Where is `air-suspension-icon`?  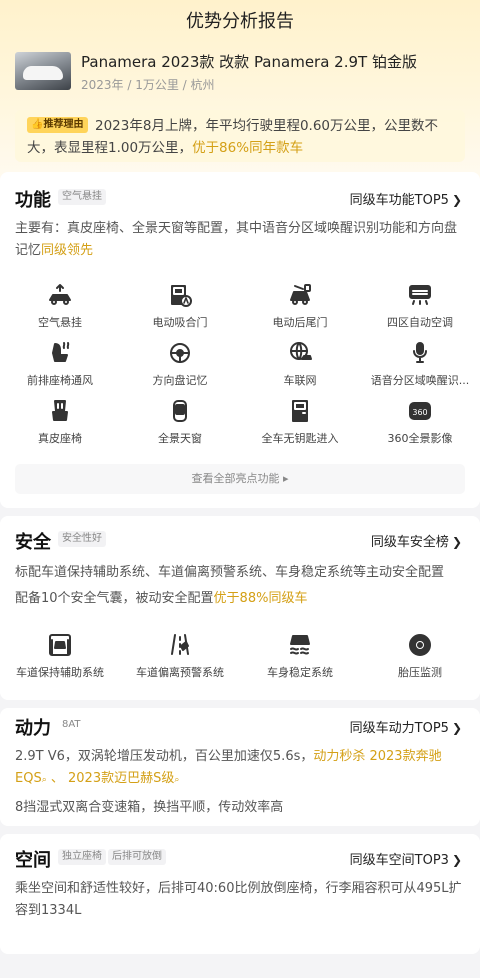
air-suspension-icon is located at coordinates (60, 295).